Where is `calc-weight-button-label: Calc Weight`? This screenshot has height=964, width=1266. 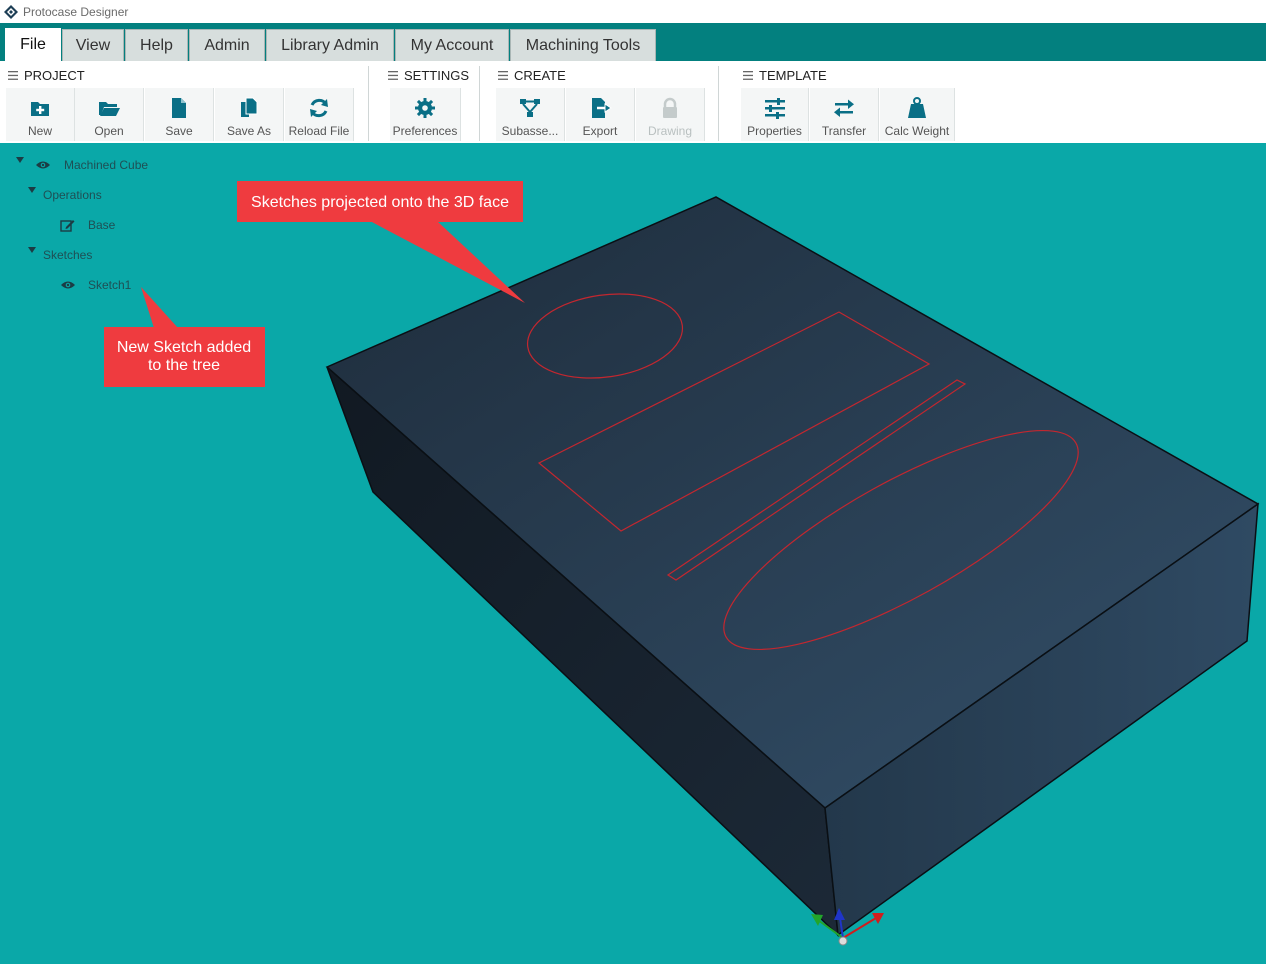
calc-weight-button-label: Calc Weight is located at coordinates (917, 131).